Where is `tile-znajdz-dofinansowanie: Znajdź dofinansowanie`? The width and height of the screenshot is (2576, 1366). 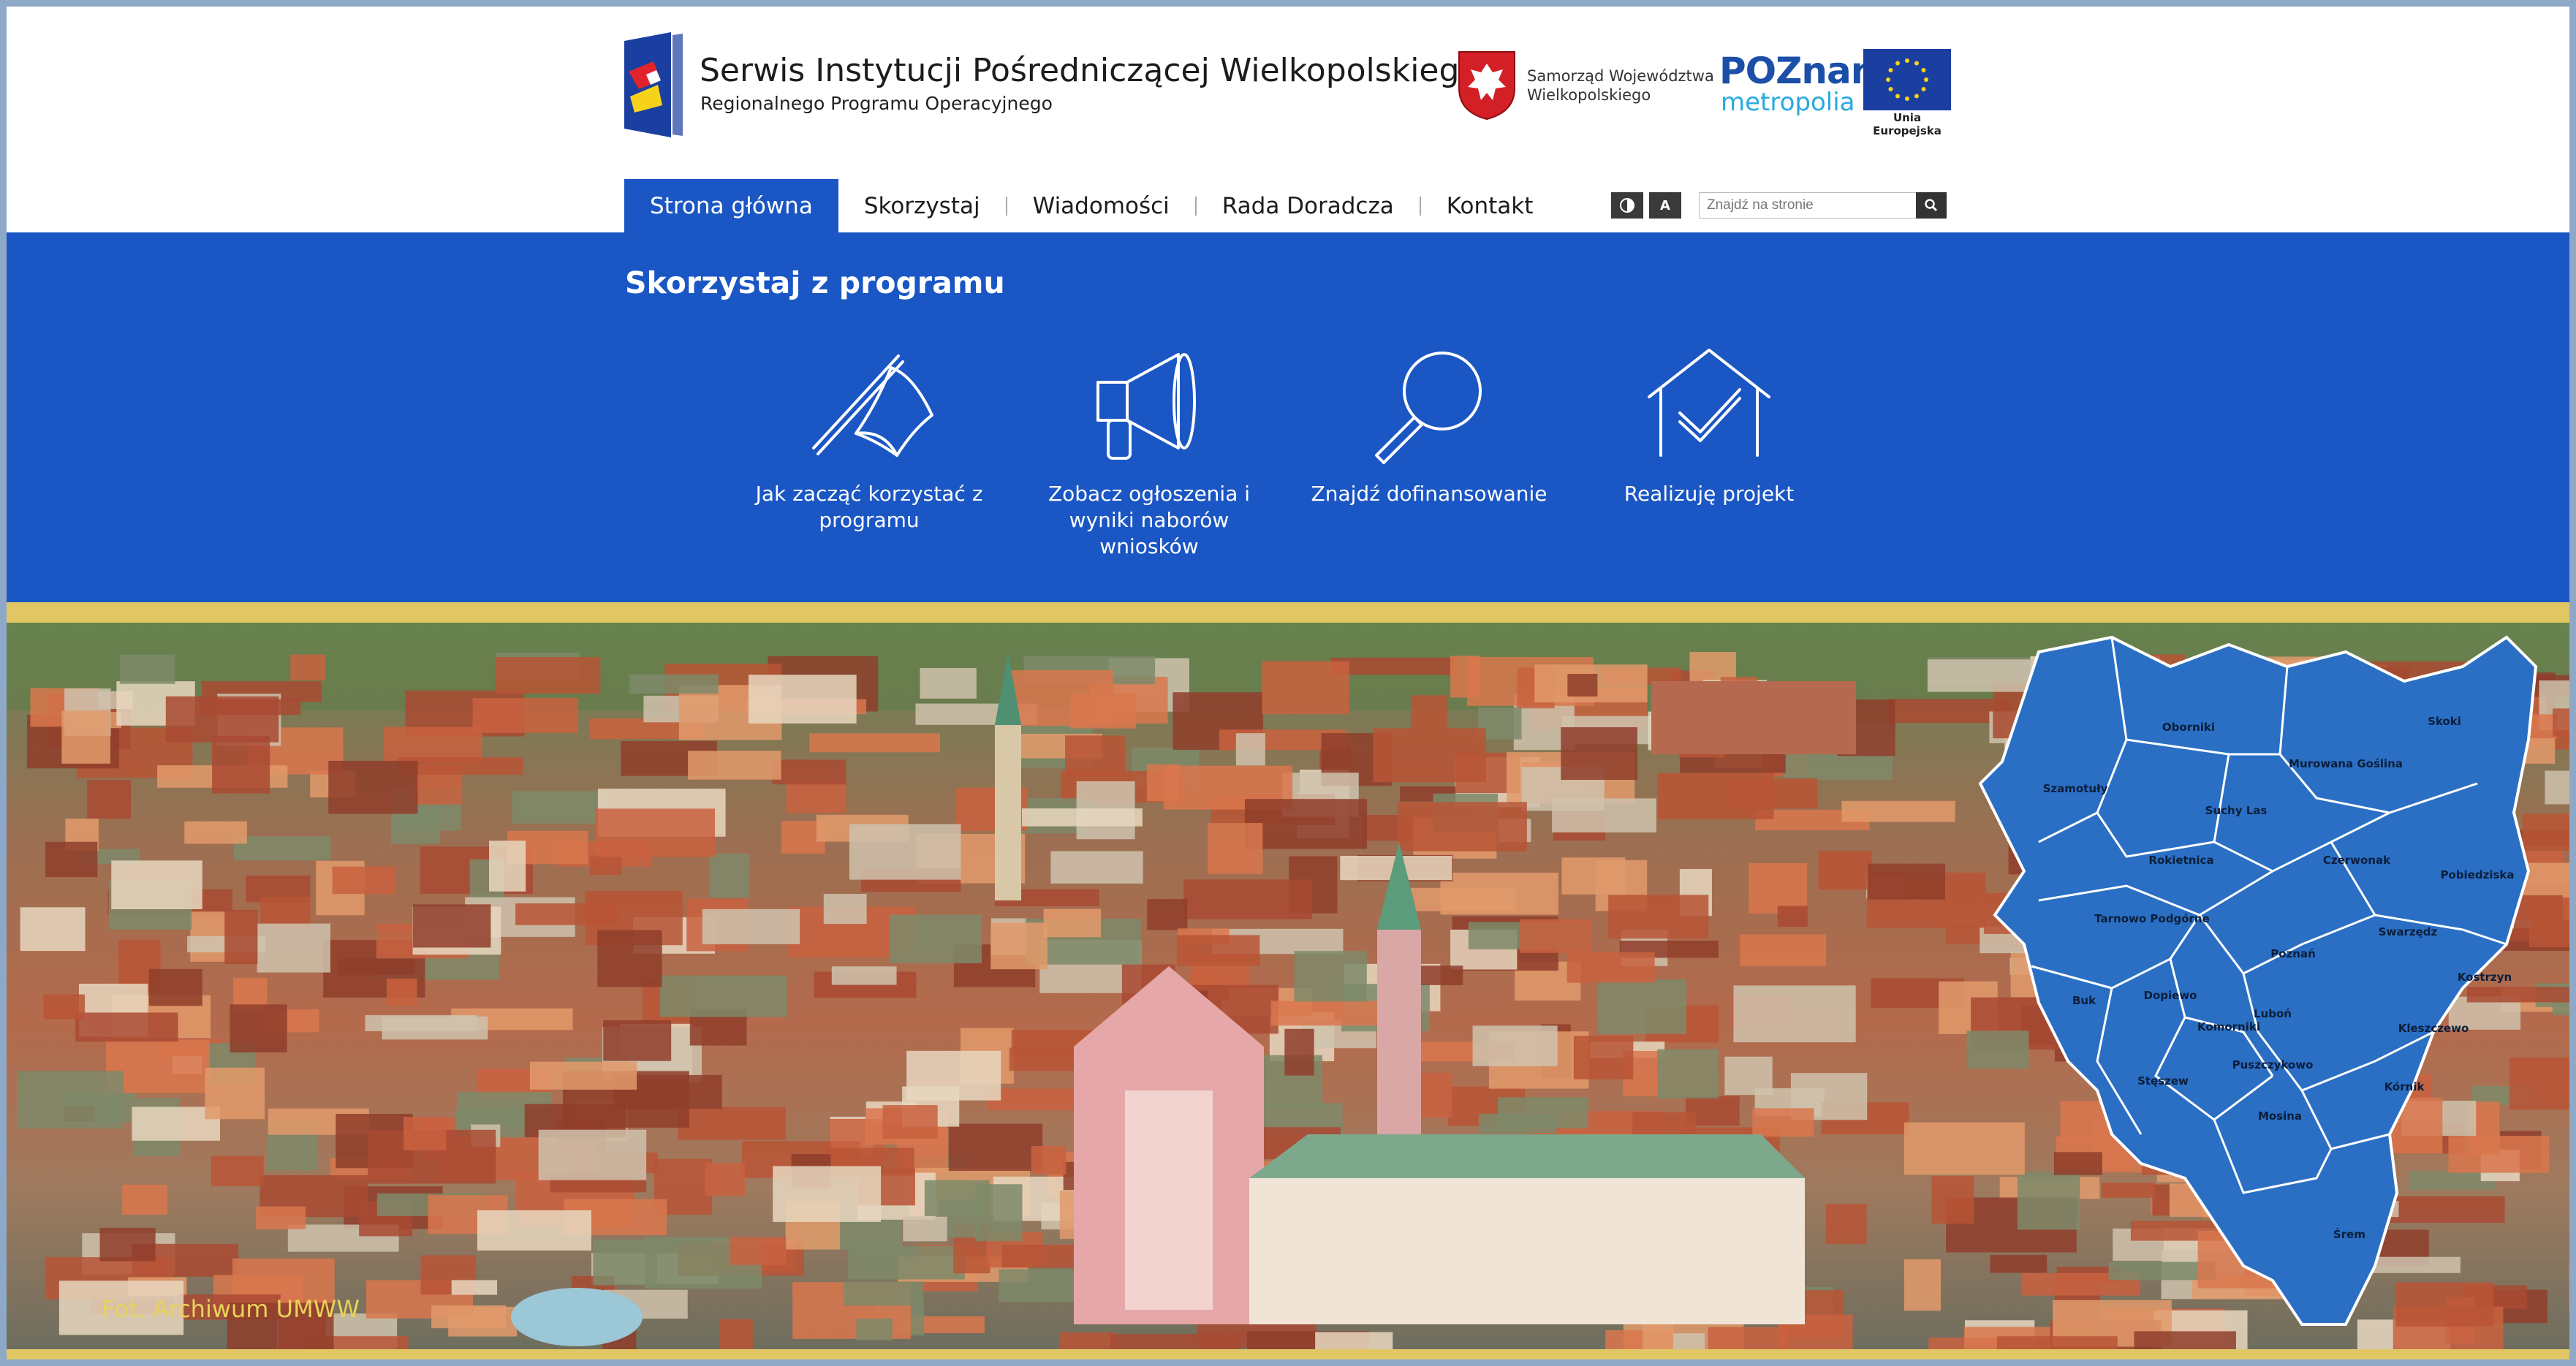
tile-znajdz-dofinansowanie: Znajdź dofinansowanie is located at coordinates (1429, 426).